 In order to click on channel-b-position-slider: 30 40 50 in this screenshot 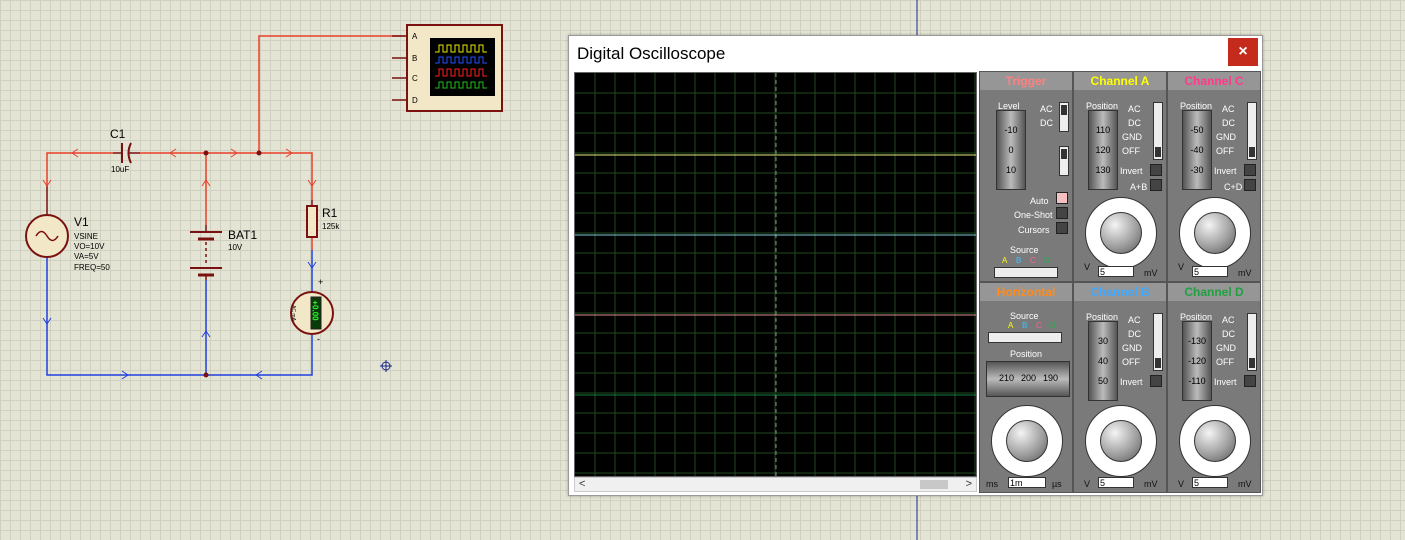, I will do `click(1103, 361)`.